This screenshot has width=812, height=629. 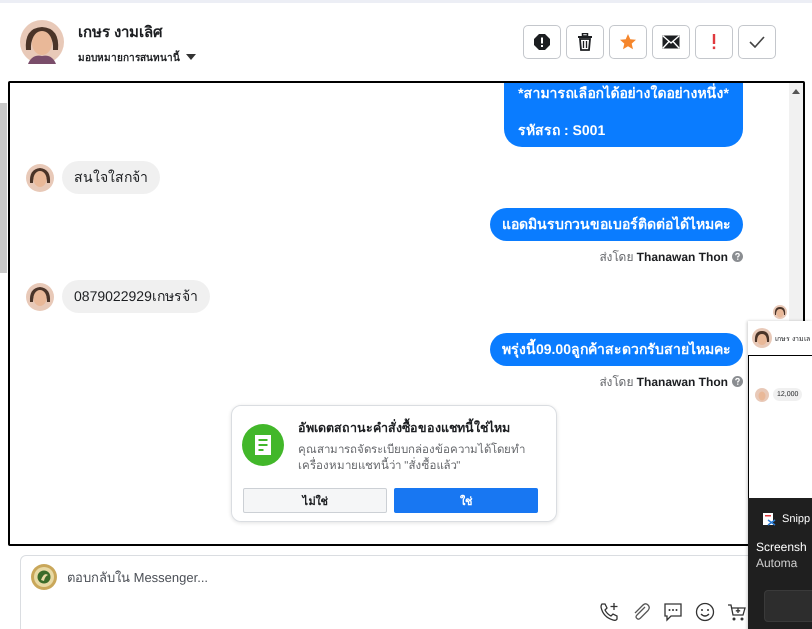 What do you see at coordinates (777, 563) in the screenshot?
I see `notification-text: Automa` at bounding box center [777, 563].